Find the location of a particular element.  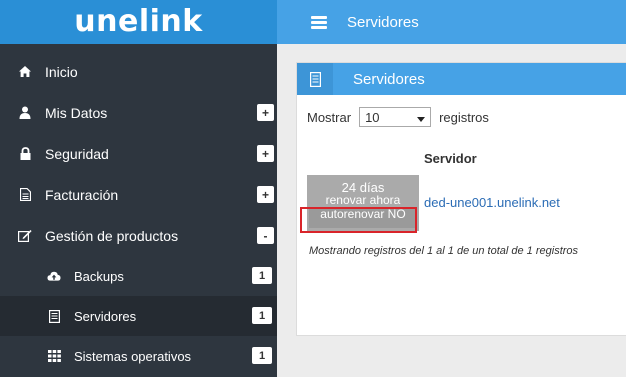

sidebar-item-label: Facturación is located at coordinates (82, 194).